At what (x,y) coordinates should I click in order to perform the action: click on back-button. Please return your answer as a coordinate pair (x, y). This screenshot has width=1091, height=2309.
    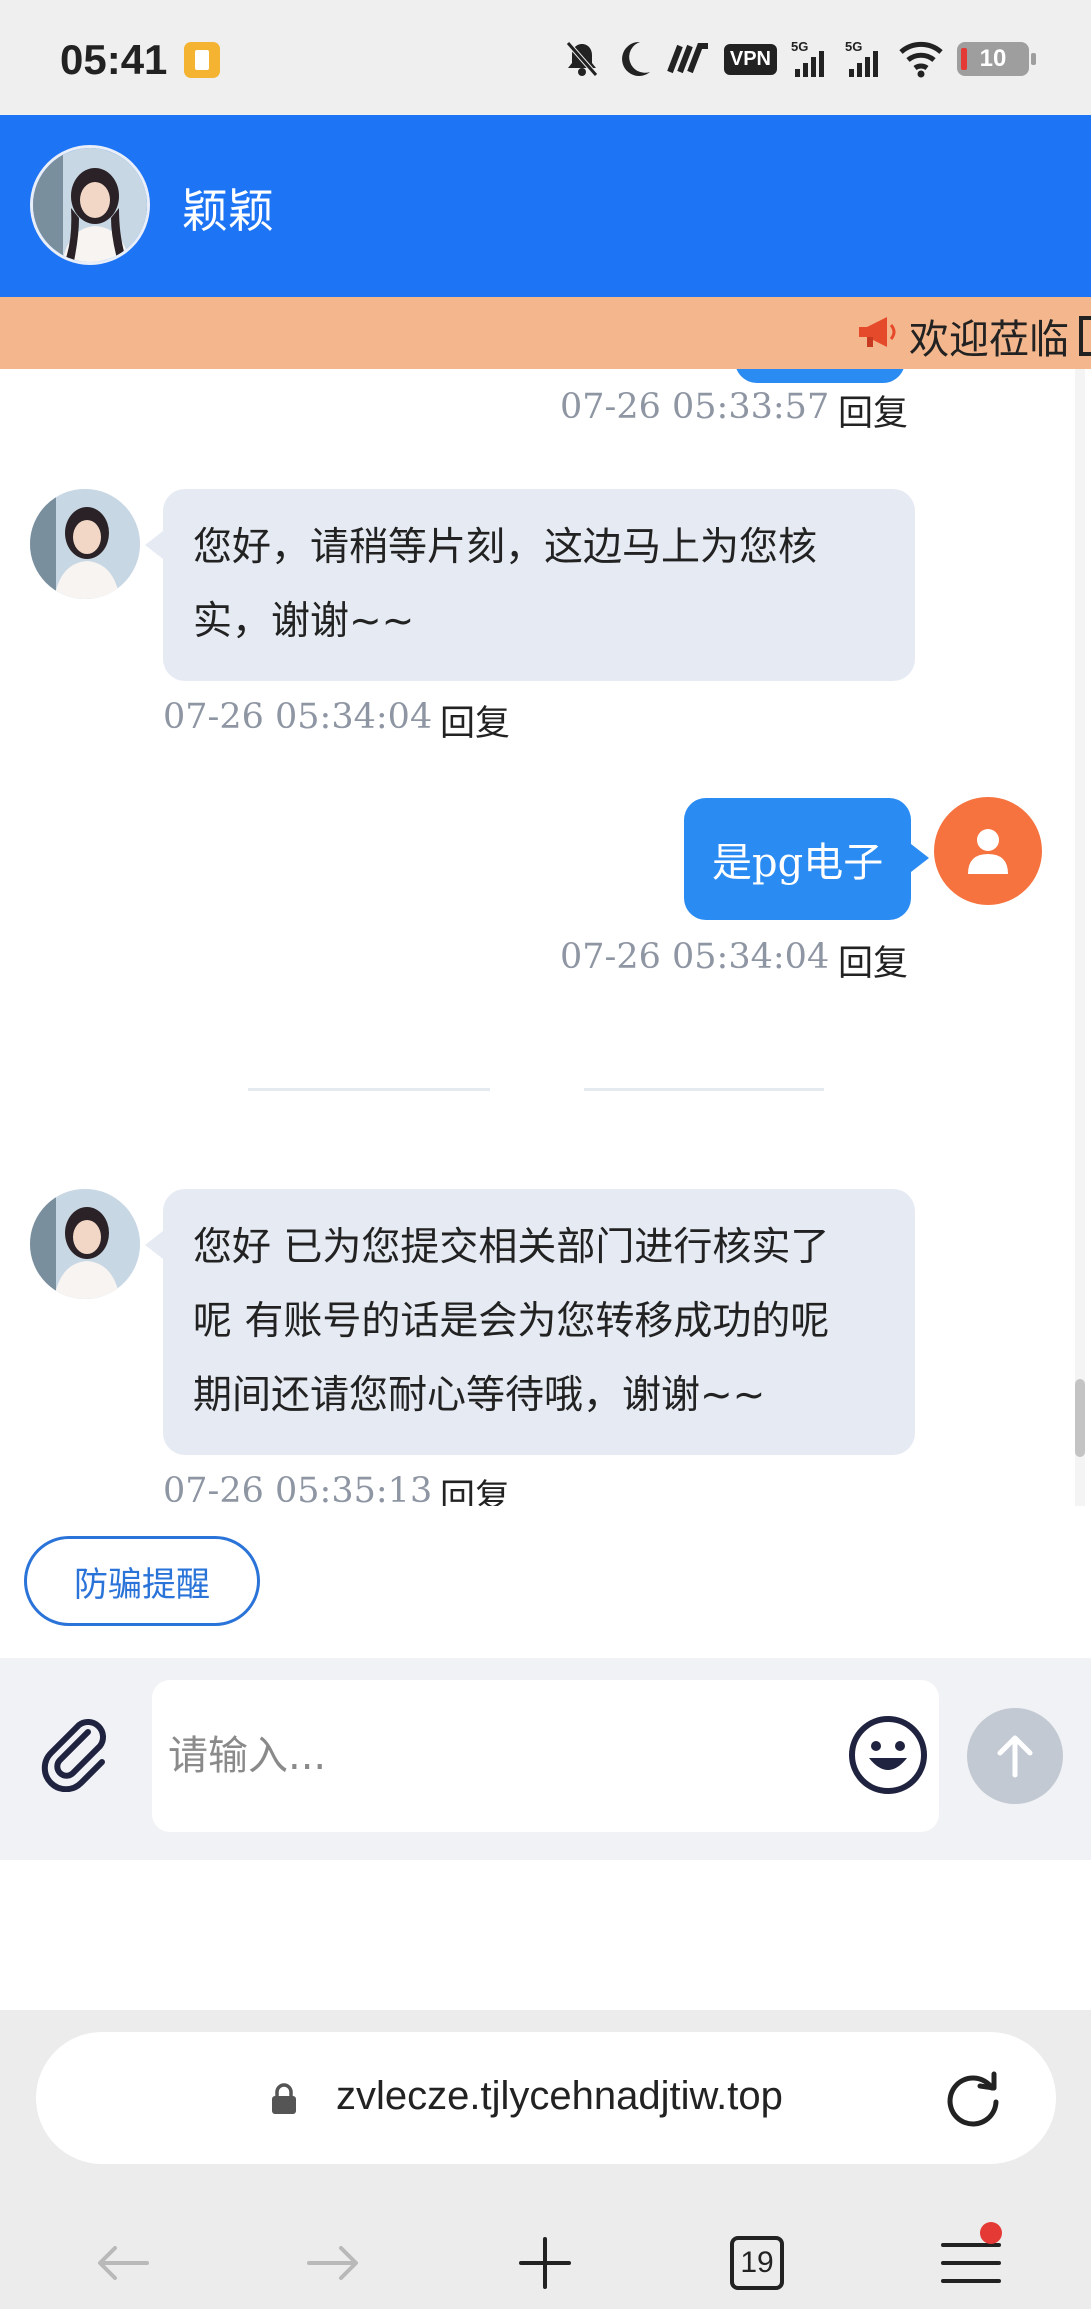
    Looking at the image, I should click on (123, 2263).